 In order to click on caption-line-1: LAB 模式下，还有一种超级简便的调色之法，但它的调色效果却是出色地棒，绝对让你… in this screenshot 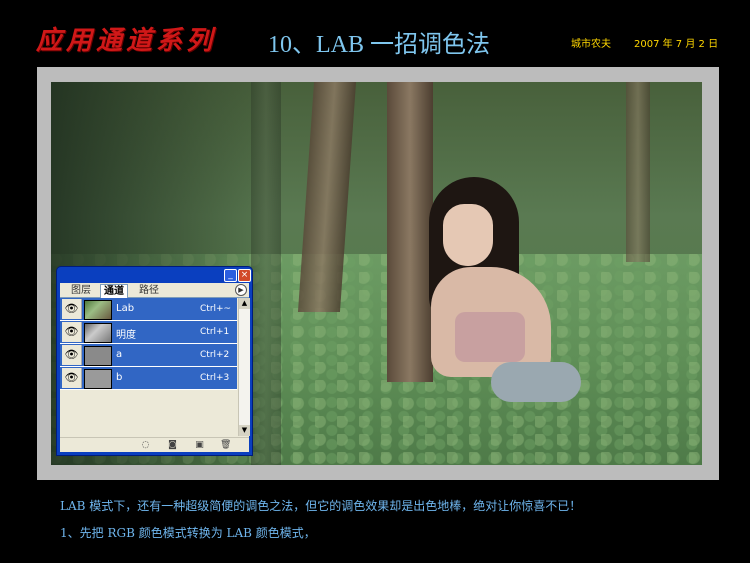, I will do `click(321, 506)`.